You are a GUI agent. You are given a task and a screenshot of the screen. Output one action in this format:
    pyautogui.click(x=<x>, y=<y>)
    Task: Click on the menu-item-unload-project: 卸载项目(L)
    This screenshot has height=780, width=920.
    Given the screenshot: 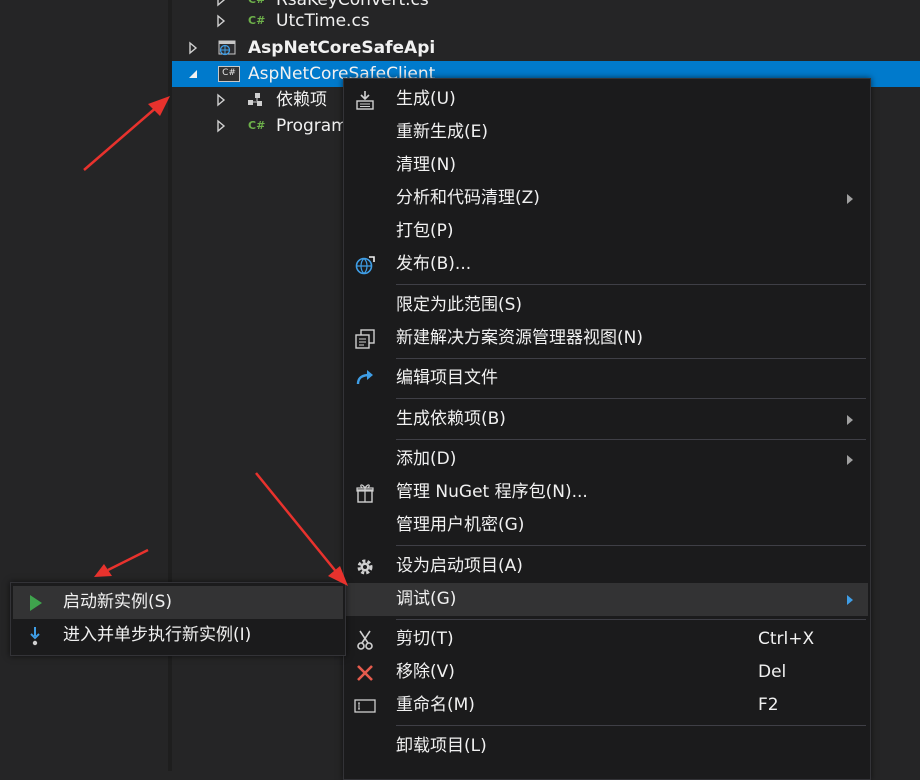 What is the action you would take?
    pyautogui.click(x=606, y=746)
    